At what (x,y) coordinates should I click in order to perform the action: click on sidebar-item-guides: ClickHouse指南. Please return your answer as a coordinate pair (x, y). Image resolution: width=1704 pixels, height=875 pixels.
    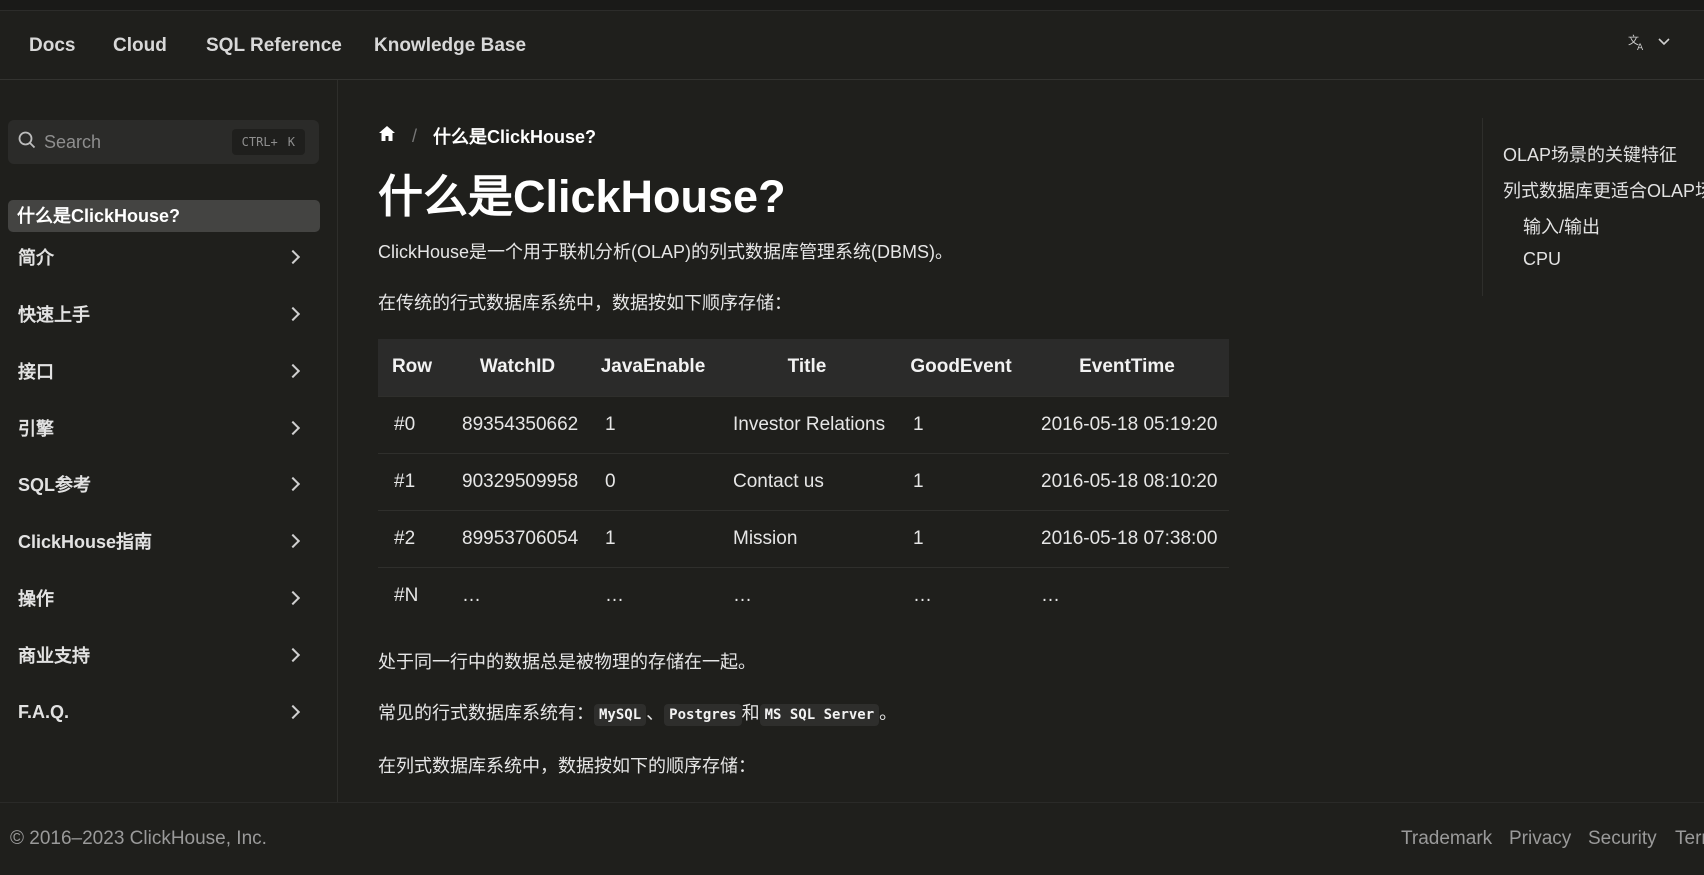
    Looking at the image, I should click on (160, 541).